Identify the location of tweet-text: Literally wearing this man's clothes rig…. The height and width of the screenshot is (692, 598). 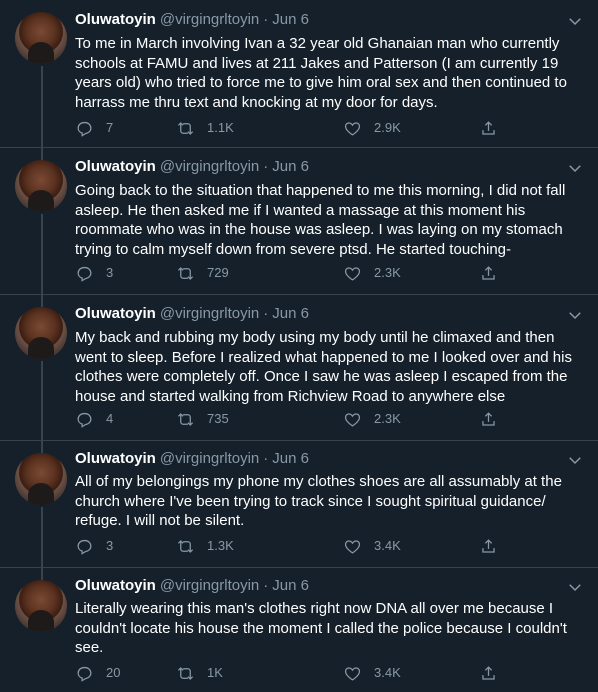
(321, 628).